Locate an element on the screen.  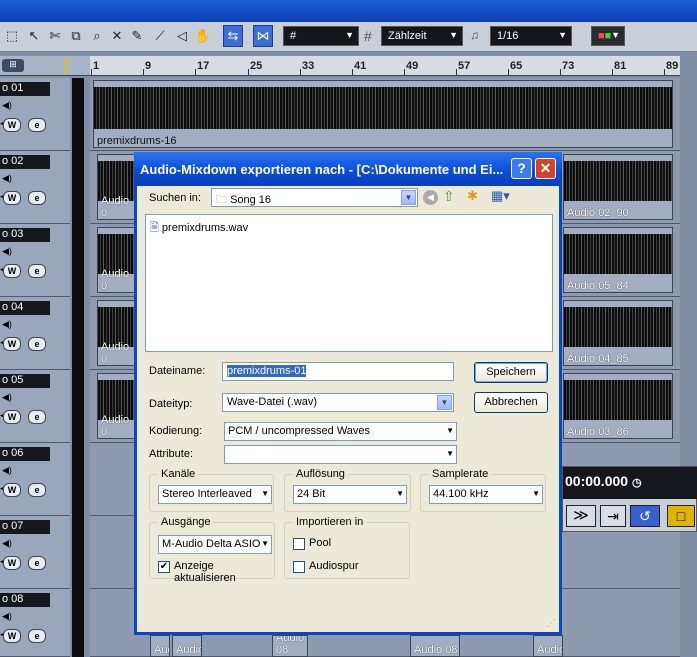
track-name: o 05 is located at coordinates (25, 381).